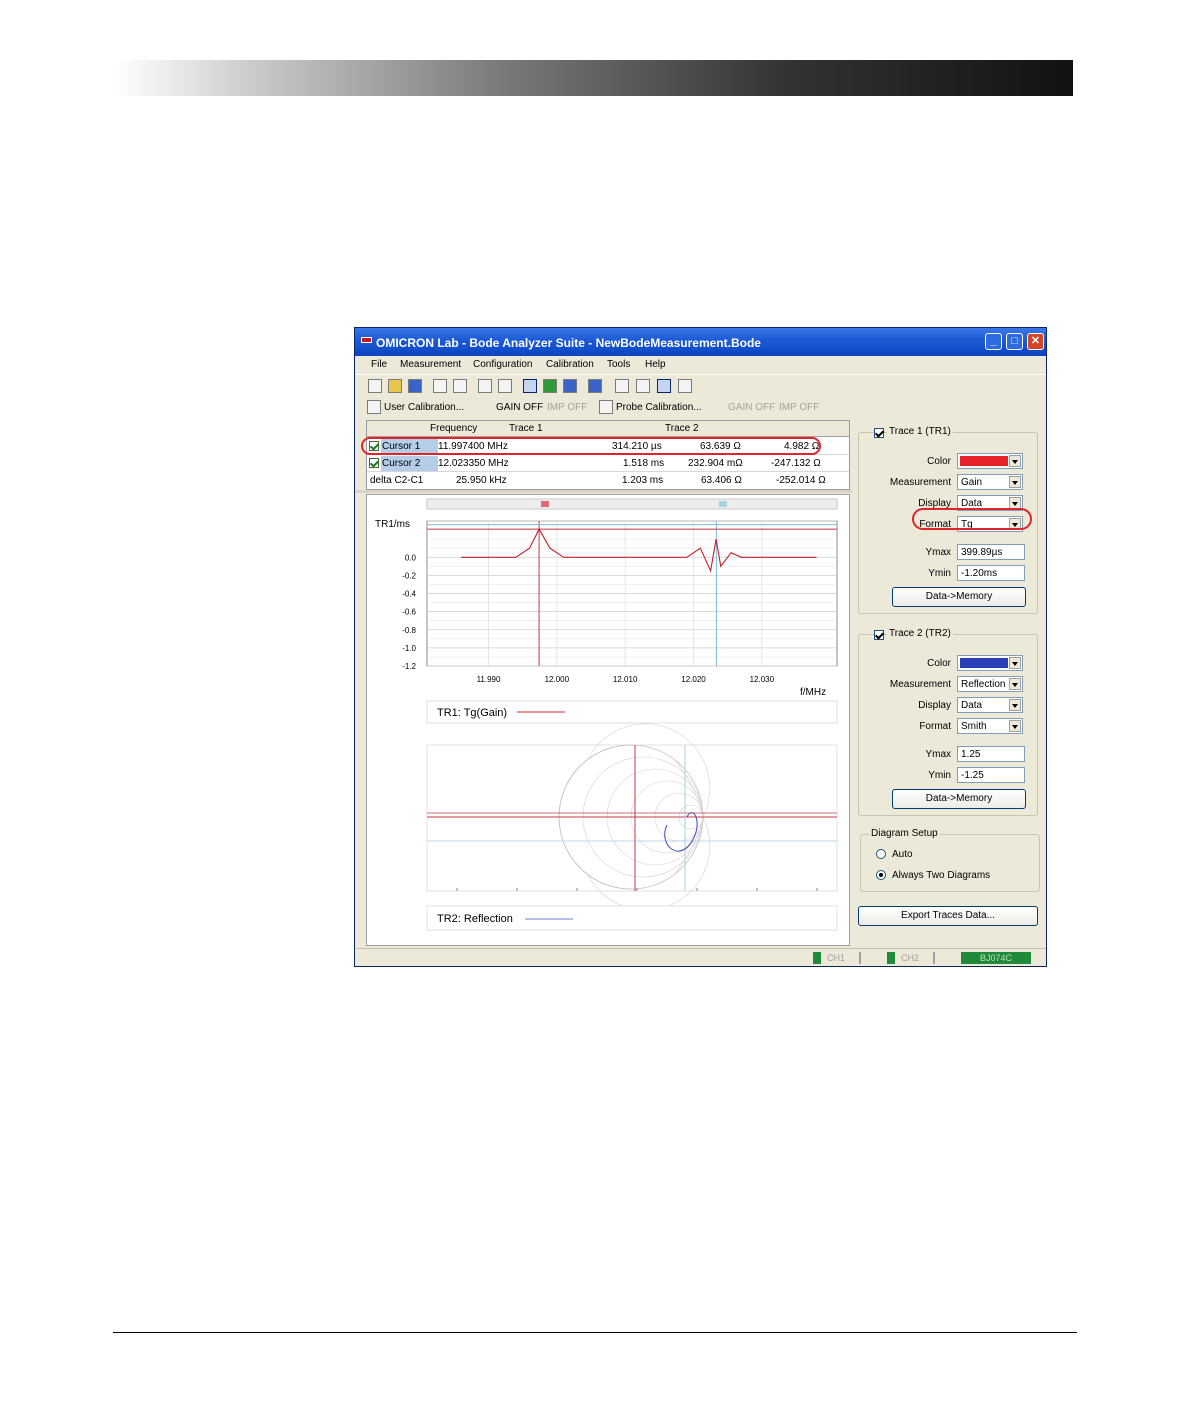 Image resolution: width=1190 pixels, height=1418 pixels. Describe the element at coordinates (473, 463) in the screenshot. I see `cursor2-frequency: 12.023350 MHz` at that location.